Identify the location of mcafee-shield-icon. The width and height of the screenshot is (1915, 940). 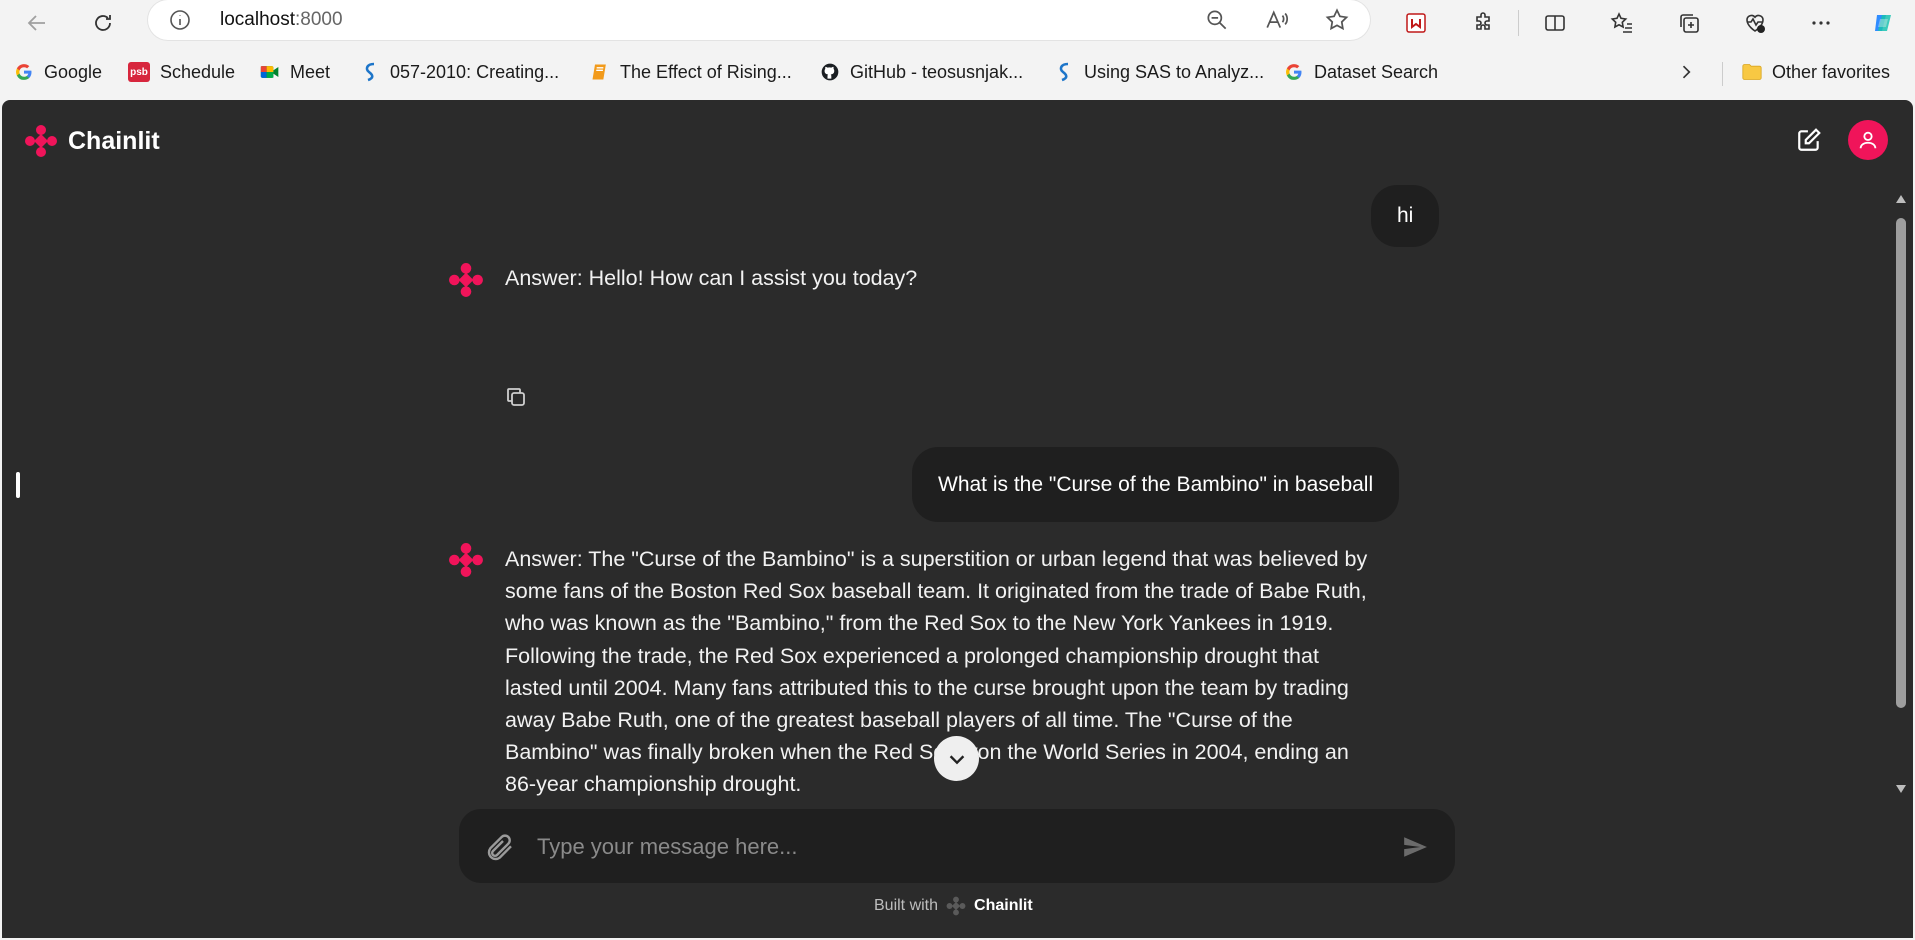
(1416, 23).